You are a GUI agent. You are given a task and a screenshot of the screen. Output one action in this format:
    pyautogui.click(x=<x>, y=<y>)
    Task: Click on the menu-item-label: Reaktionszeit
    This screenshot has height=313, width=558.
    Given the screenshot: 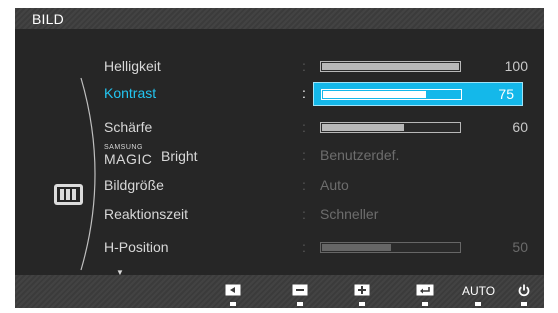 What is the action you would take?
    pyautogui.click(x=146, y=214)
    